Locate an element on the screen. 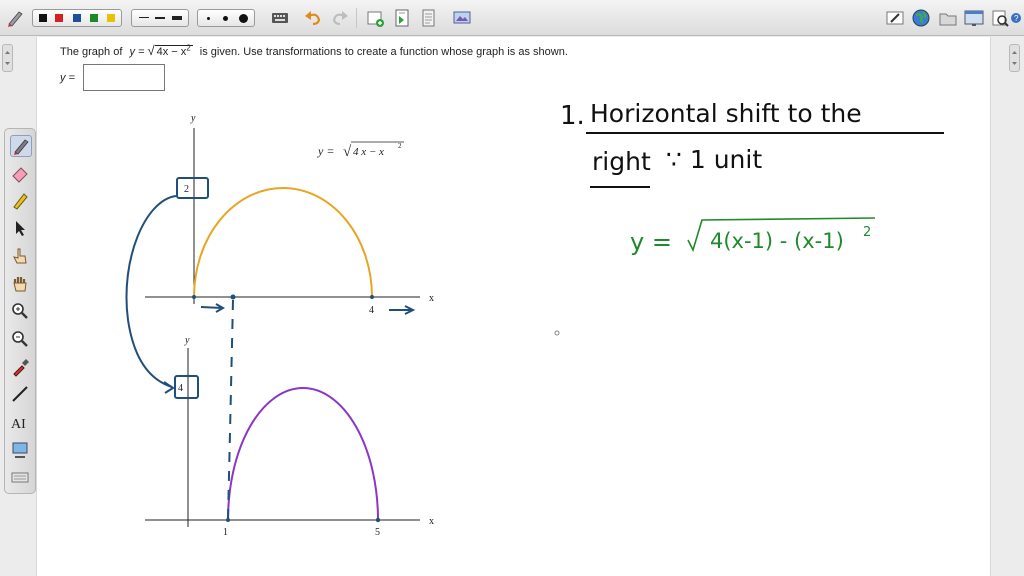  note-equation-lhs: y = is located at coordinates (651, 242).